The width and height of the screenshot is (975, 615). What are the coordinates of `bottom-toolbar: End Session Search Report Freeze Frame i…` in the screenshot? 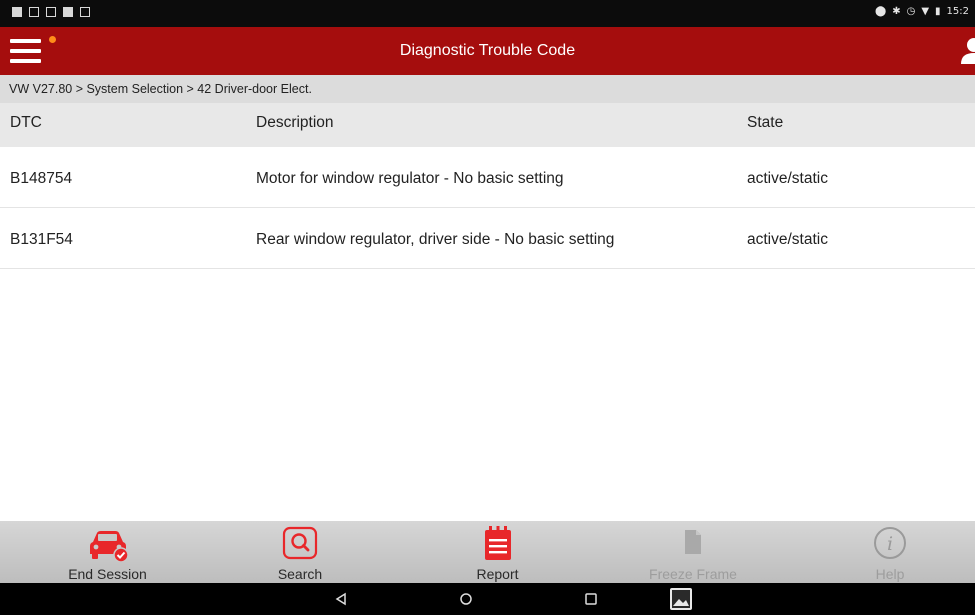 It's located at (487, 552).